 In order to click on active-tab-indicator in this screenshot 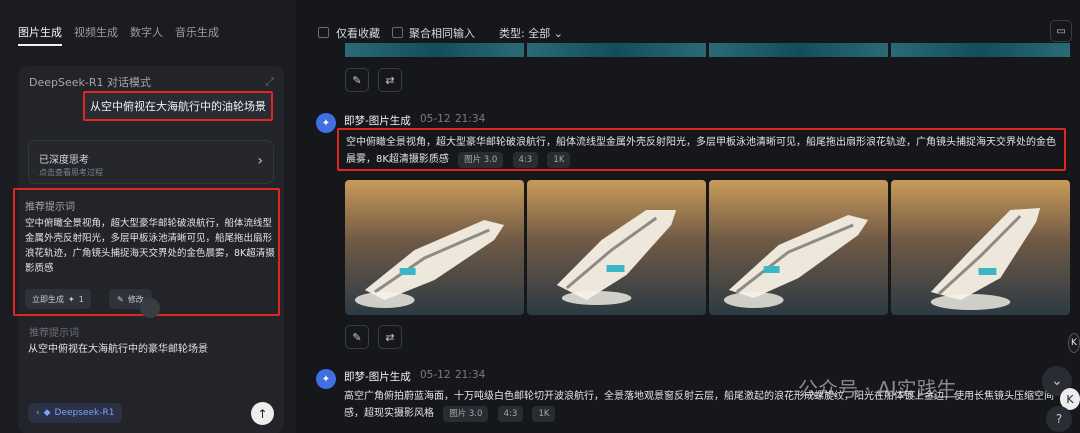, I will do `click(40, 45)`.